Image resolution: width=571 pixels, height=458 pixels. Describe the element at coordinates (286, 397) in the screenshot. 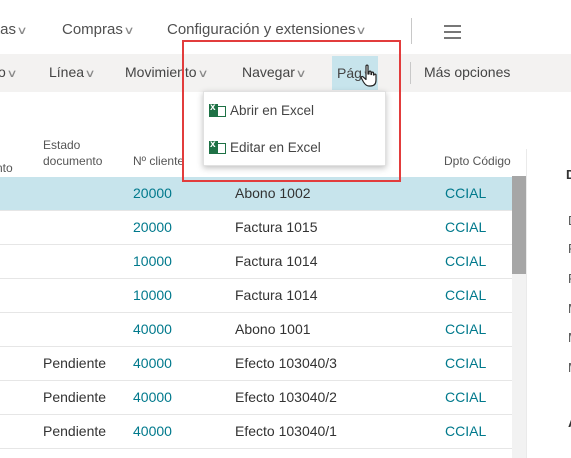

I see `cell-descripcion: Efecto 103040/2` at that location.